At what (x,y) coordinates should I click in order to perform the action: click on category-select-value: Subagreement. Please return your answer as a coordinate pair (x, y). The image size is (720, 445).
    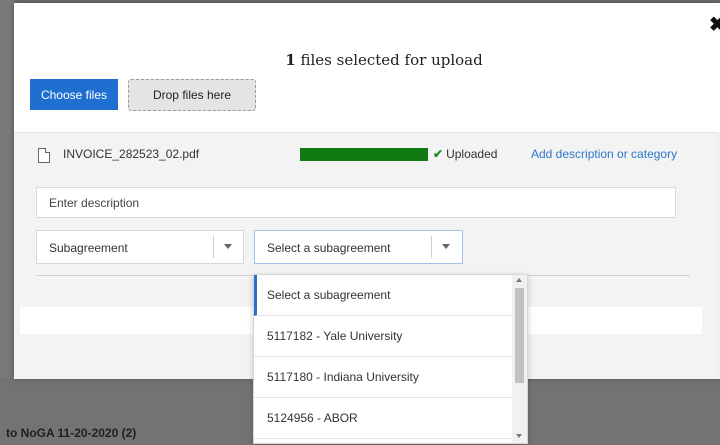
    Looking at the image, I should click on (88, 248).